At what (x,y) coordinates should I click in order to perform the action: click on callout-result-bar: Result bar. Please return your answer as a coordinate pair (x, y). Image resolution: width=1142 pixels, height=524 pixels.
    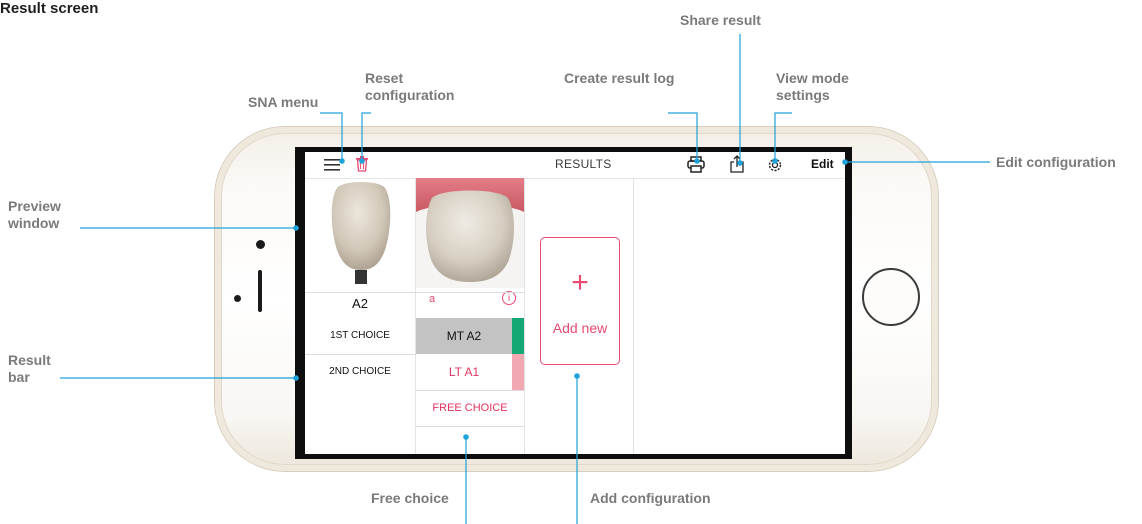
    Looking at the image, I should click on (29, 368).